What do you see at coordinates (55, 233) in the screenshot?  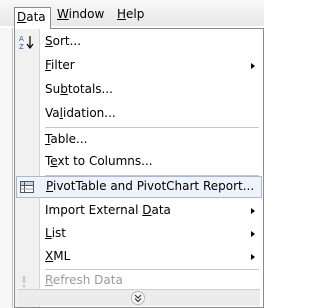 I see `menu-item-list-label: List` at bounding box center [55, 233].